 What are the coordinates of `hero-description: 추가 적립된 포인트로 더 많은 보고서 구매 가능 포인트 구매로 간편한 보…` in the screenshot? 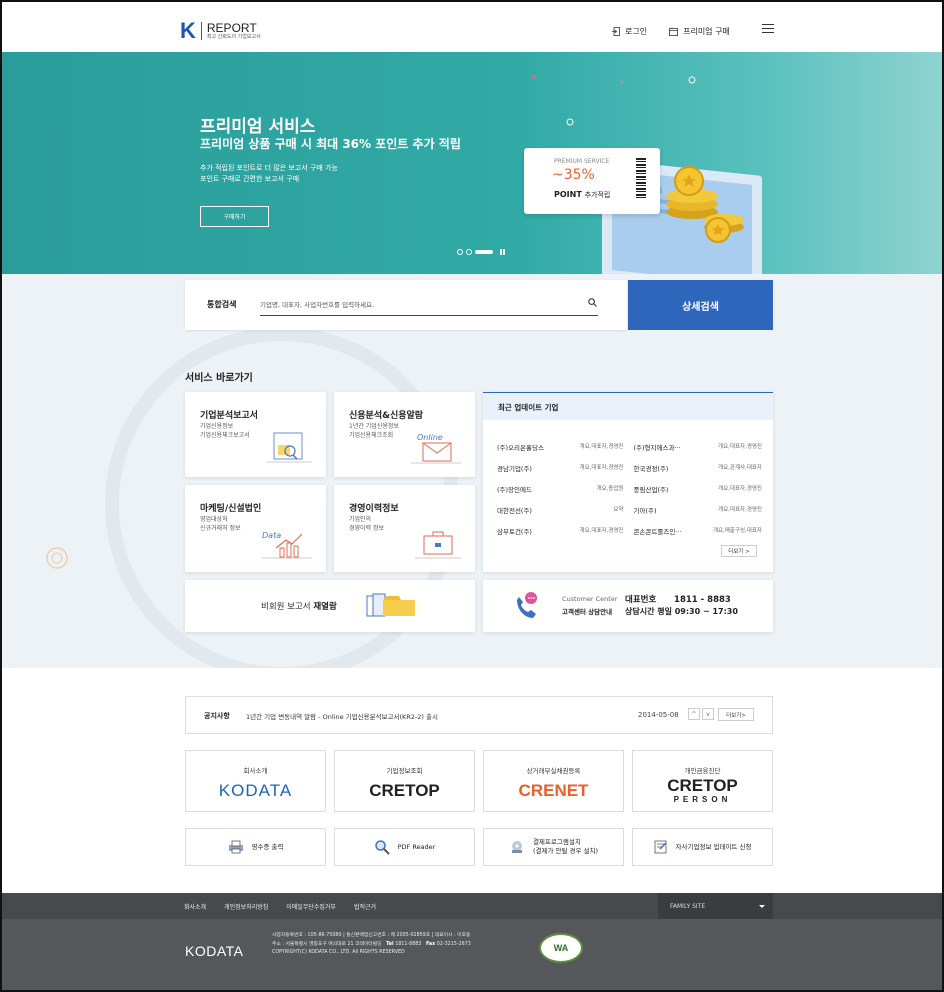 It's located at (269, 173).